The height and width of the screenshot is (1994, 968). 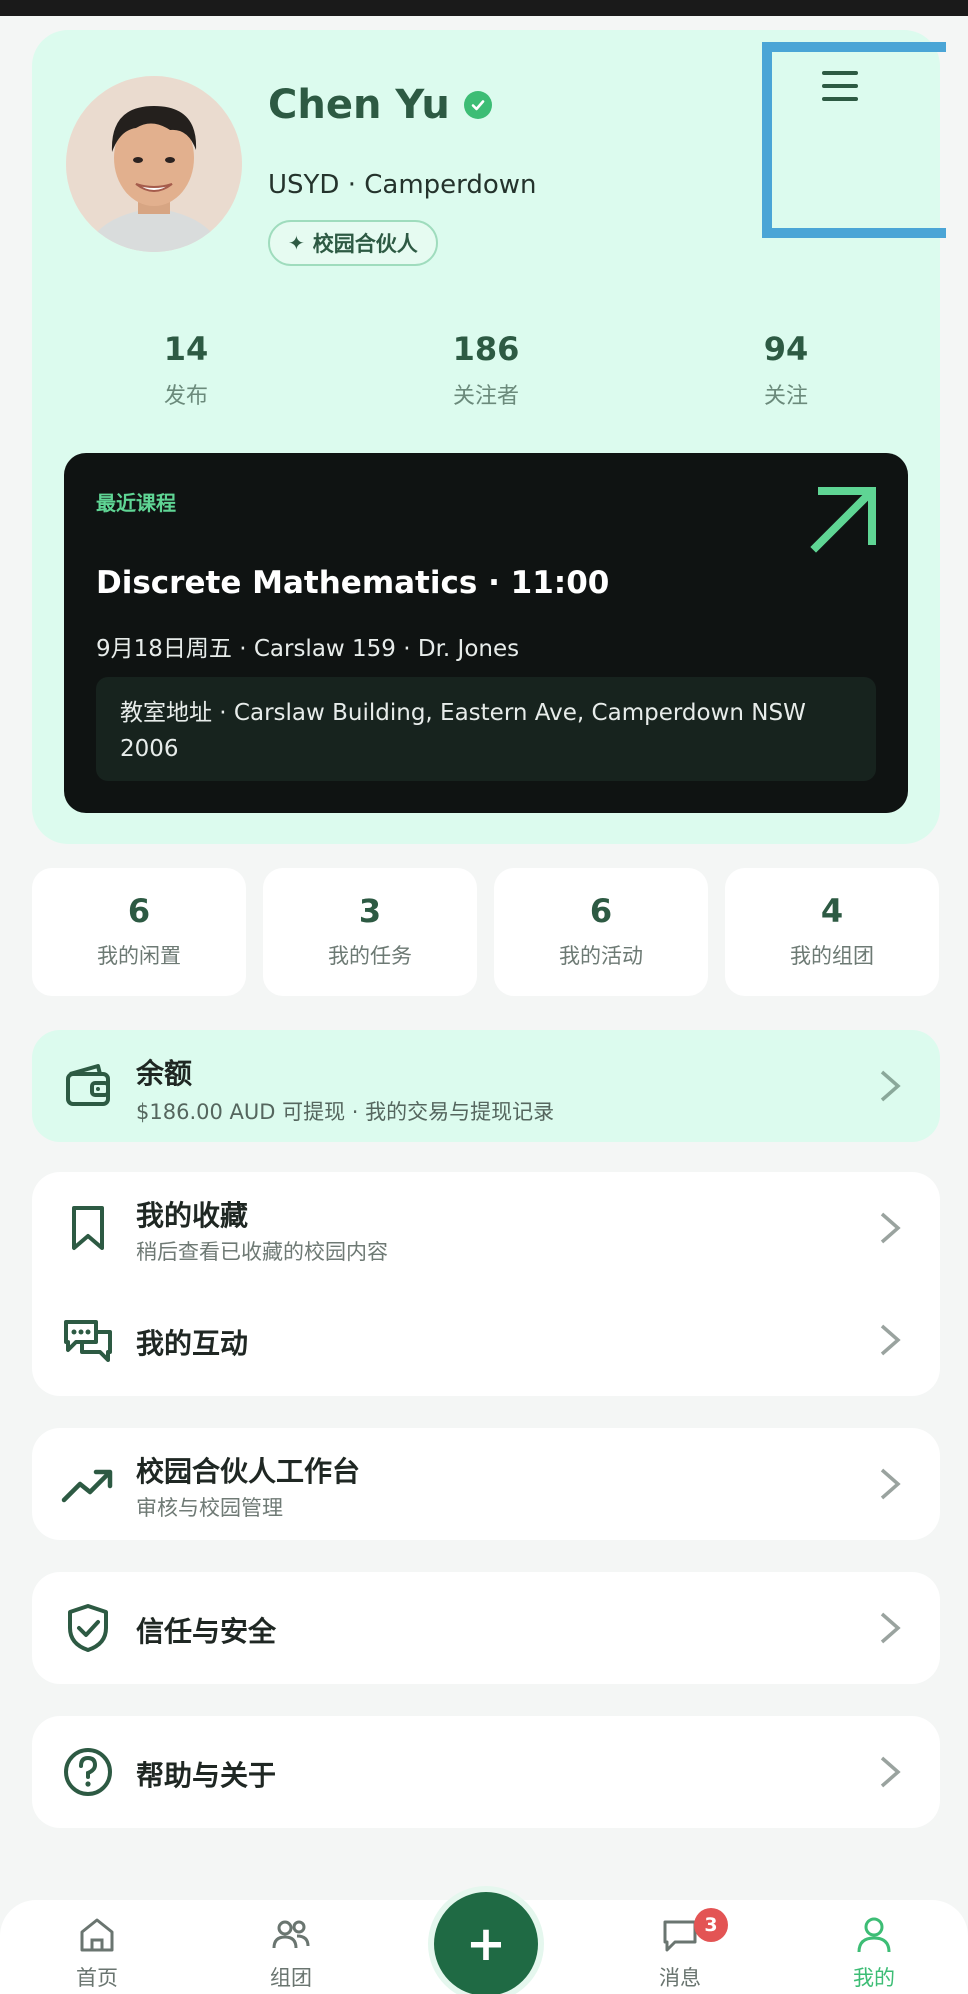 What do you see at coordinates (832, 956) in the screenshot?
I see `tile-my-groups-label: 我的组团` at bounding box center [832, 956].